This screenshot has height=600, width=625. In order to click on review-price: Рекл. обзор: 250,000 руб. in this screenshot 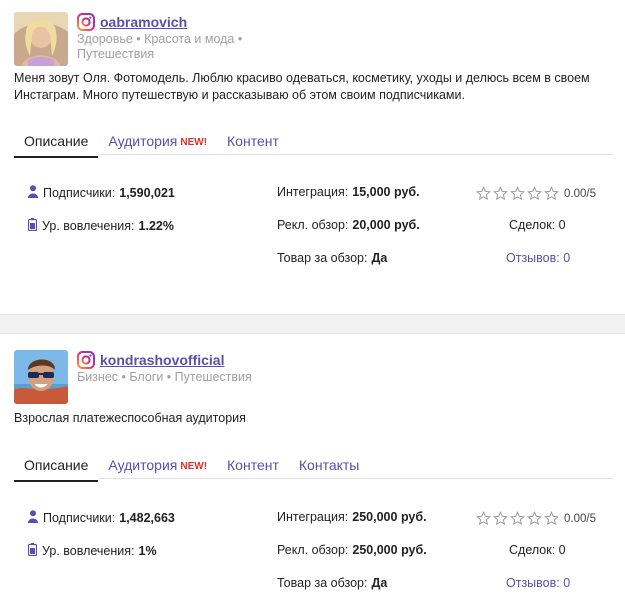, I will do `click(352, 550)`.